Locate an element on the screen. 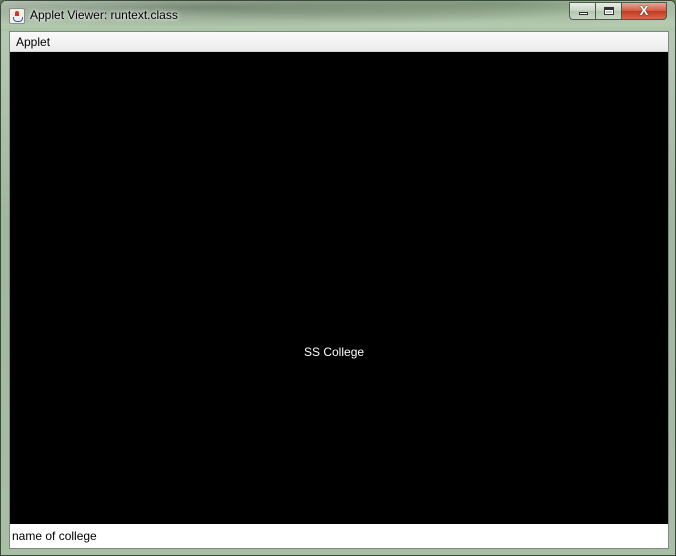  maximize-icon is located at coordinates (609, 11).